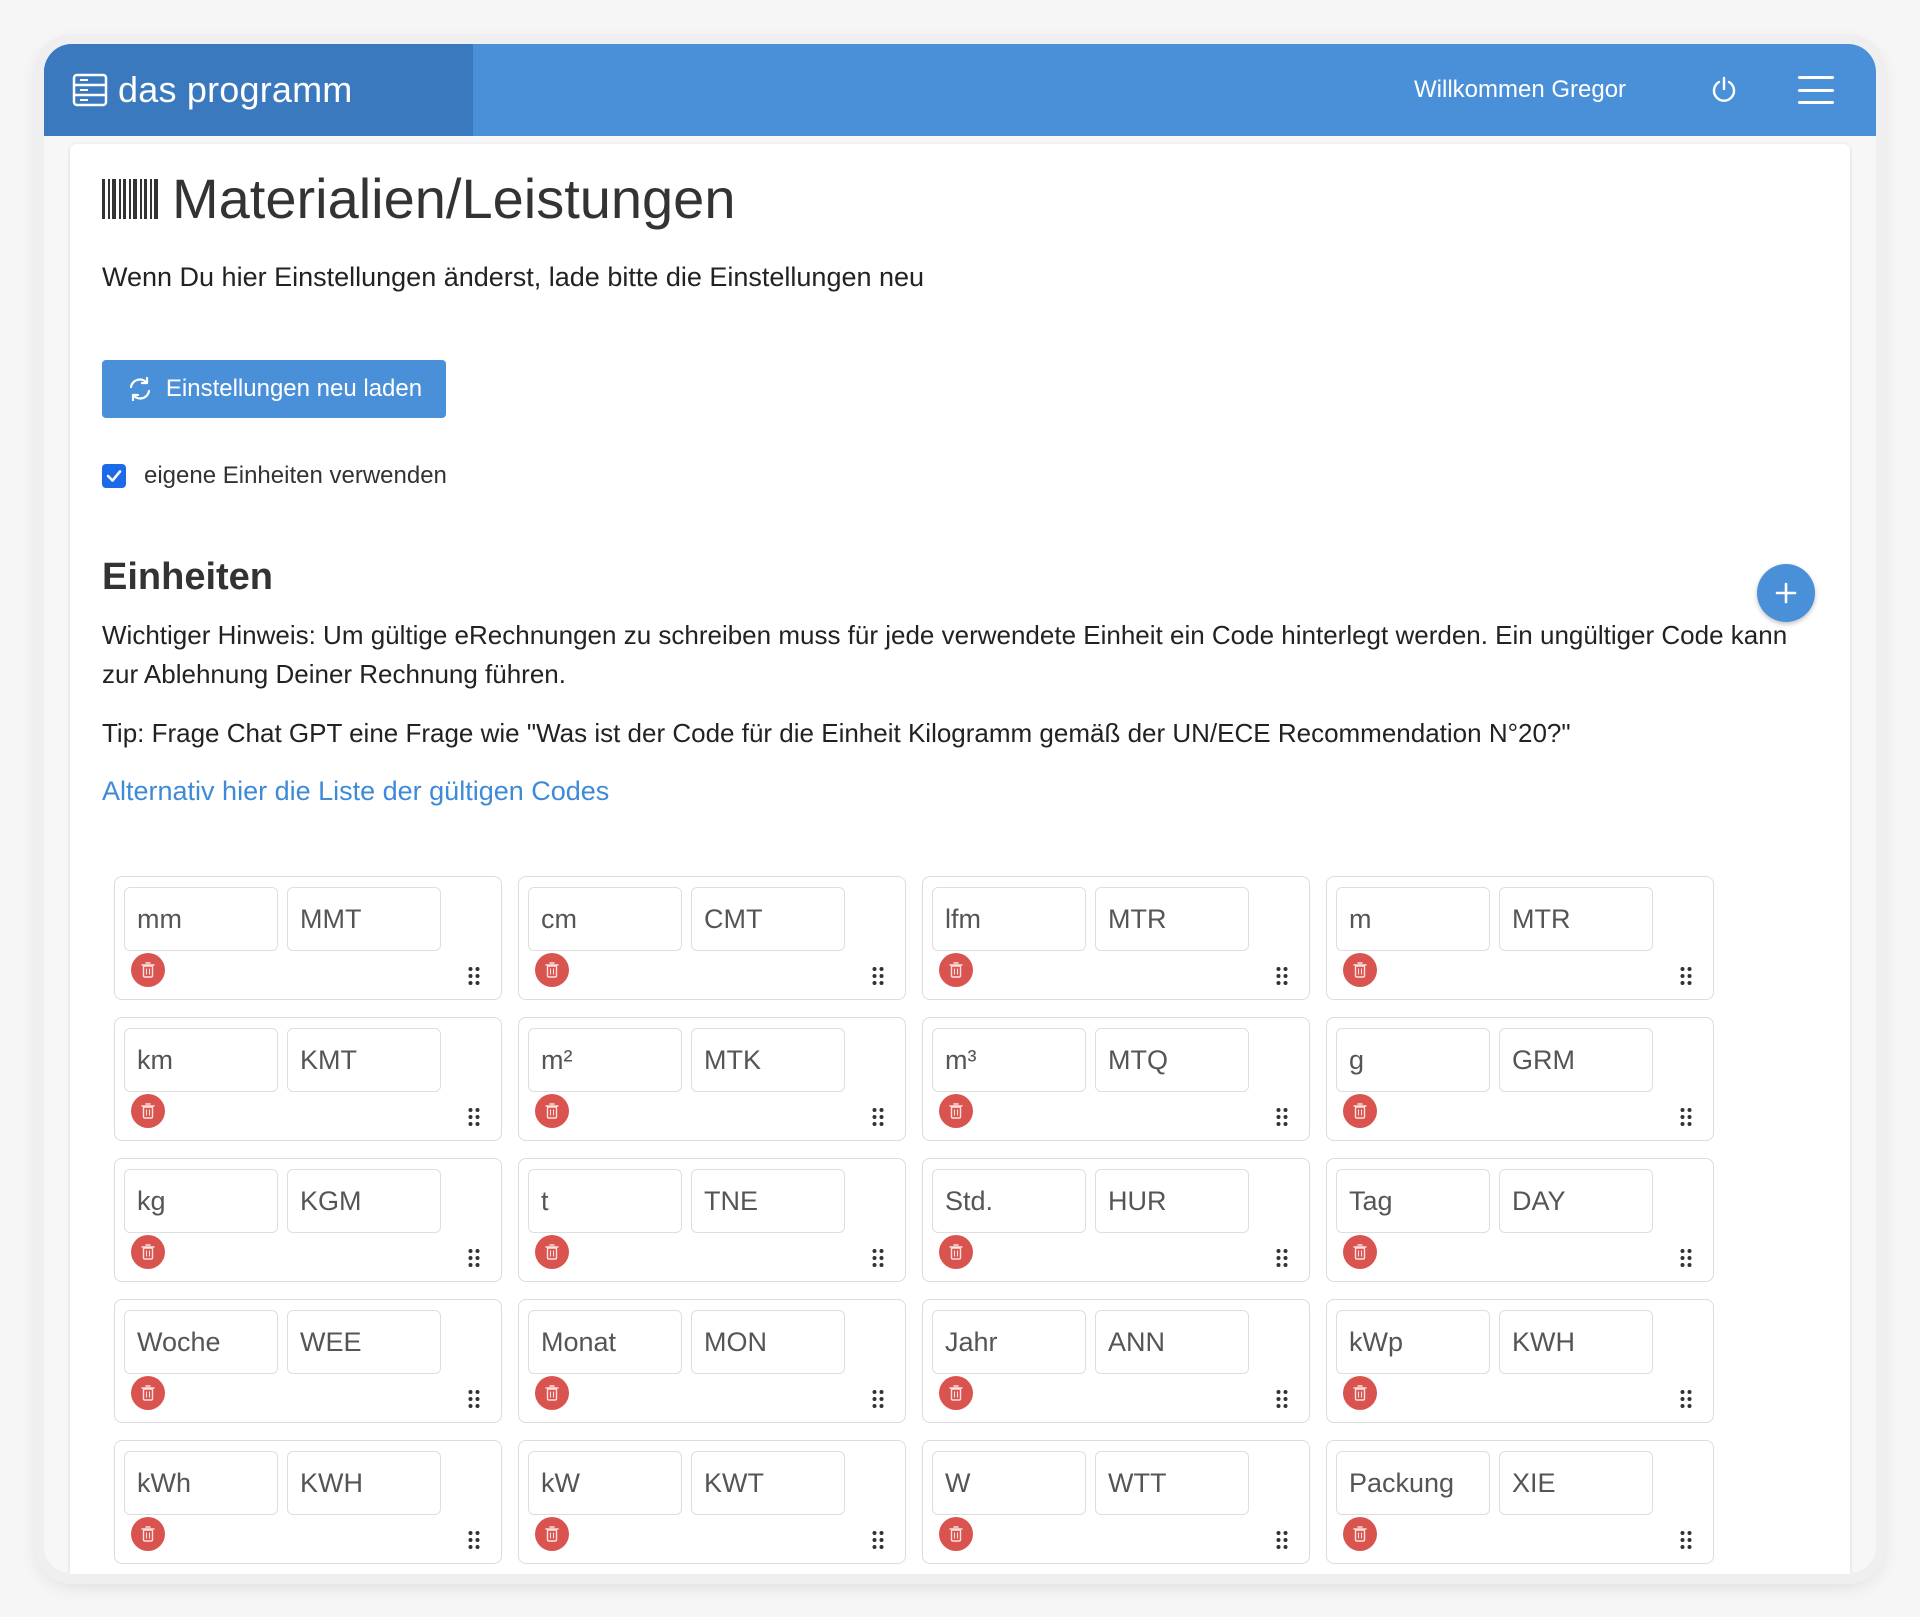  What do you see at coordinates (1413, 1483) in the screenshot?
I see `unit-name-input: Packung` at bounding box center [1413, 1483].